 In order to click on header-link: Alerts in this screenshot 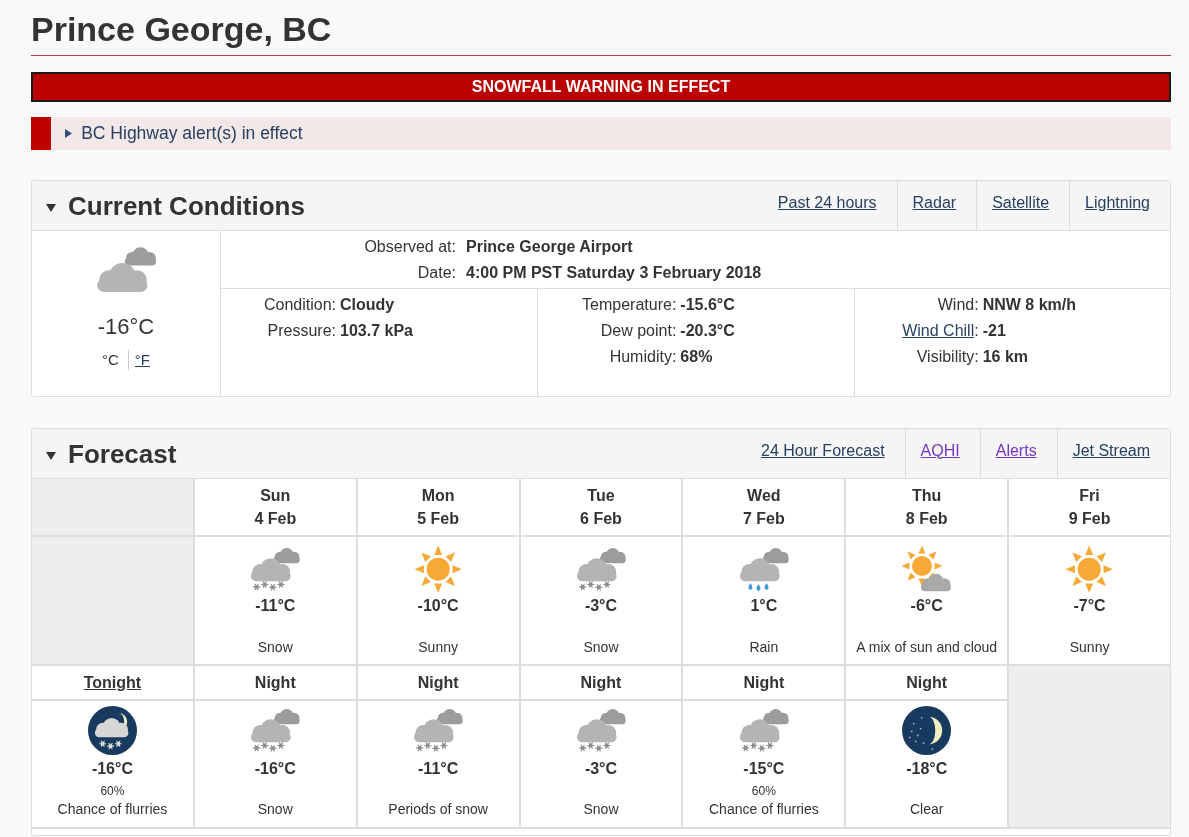, I will do `click(1016, 450)`.